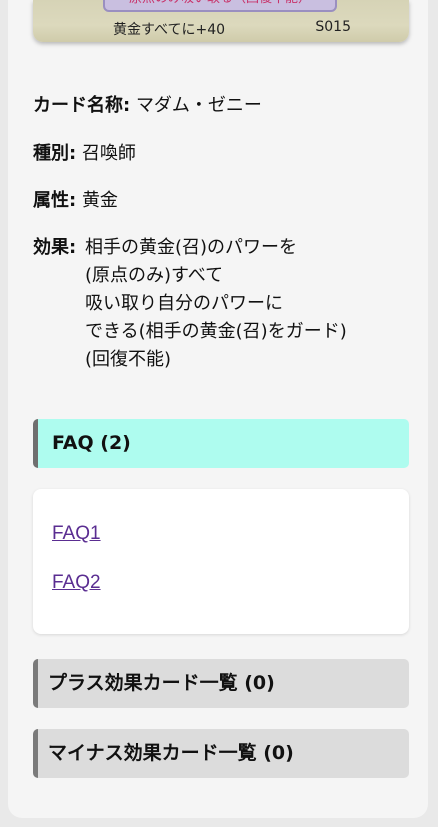 Image resolution: width=438 pixels, height=827 pixels. I want to click on card-banner-text: 原点のみ吸い取る（回復不能）, so click(220, 6).